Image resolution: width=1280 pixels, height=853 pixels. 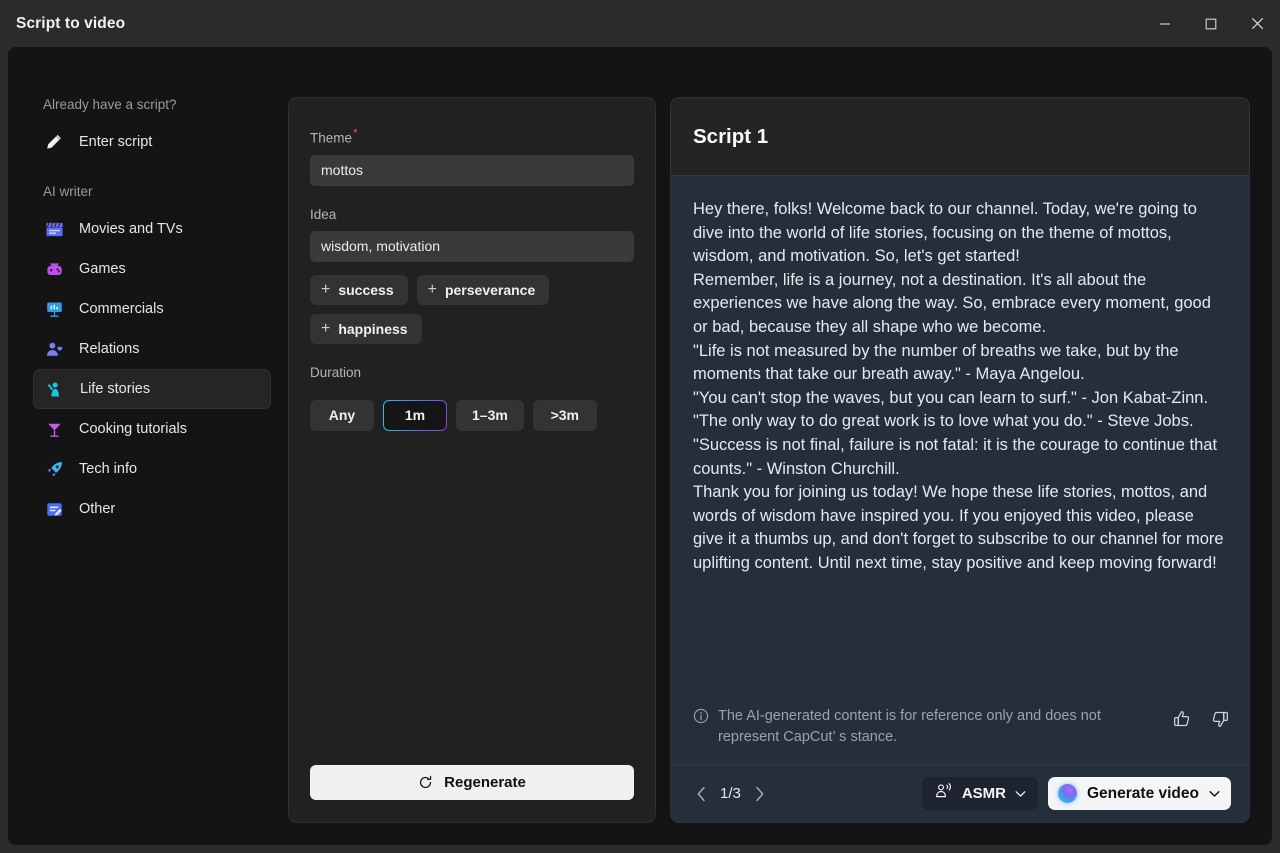 I want to click on sidebar-item-cooking-tutorials: Cooking tutorials, so click(x=152, y=429).